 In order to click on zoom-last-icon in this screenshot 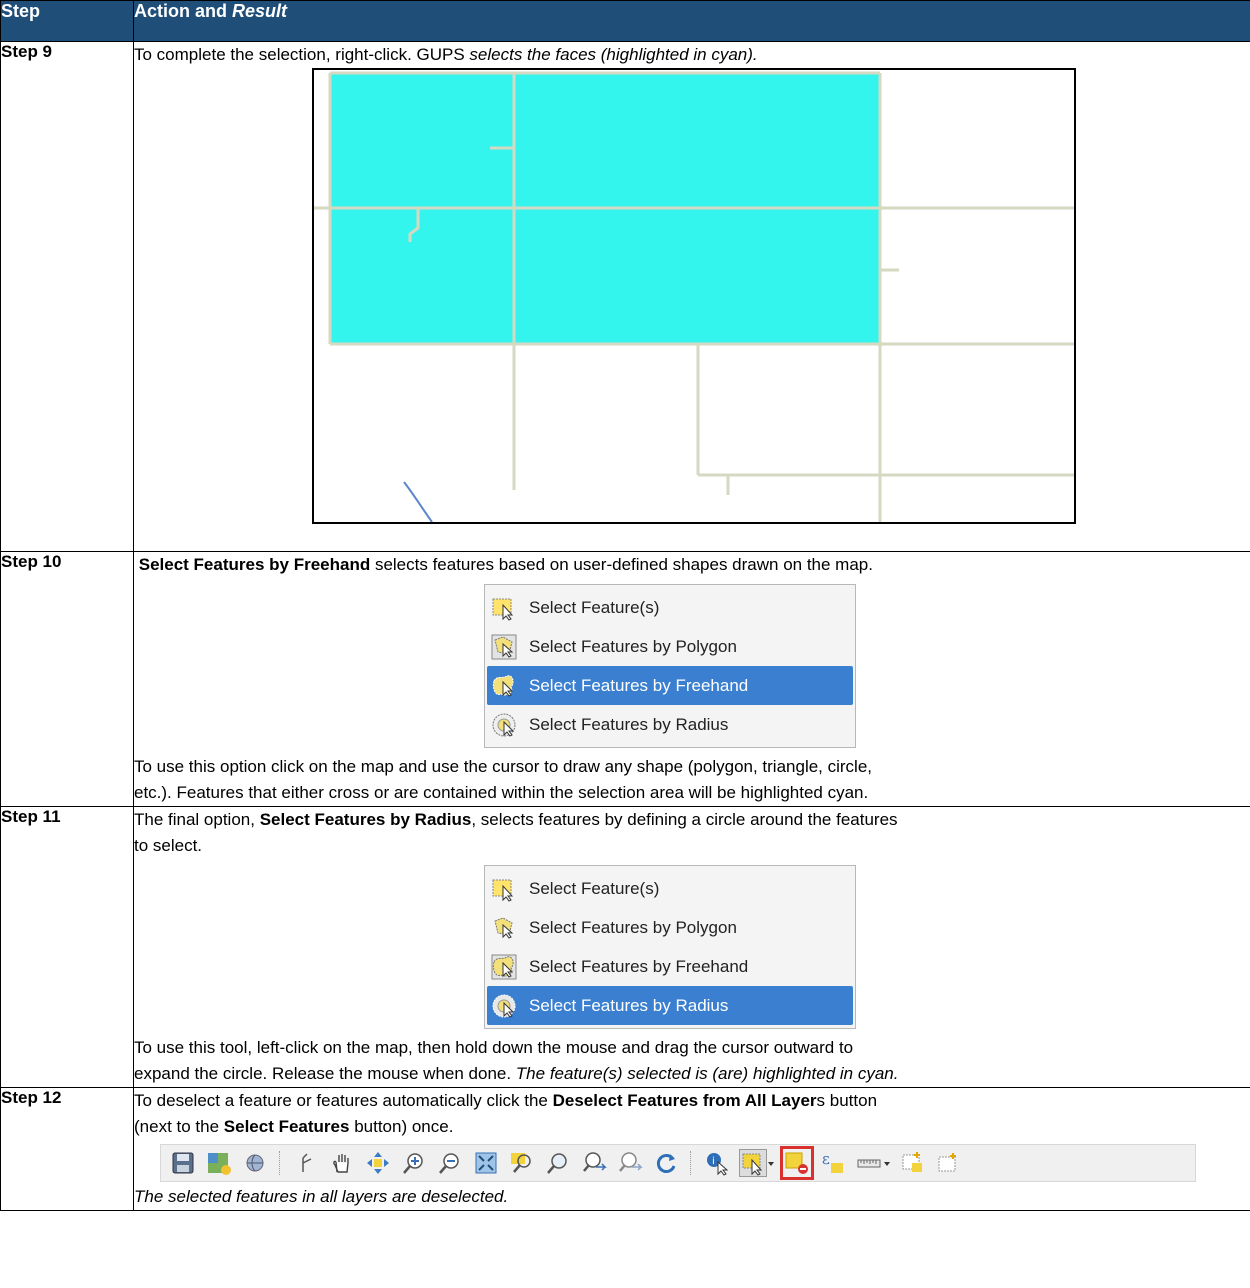, I will do `click(594, 1163)`.